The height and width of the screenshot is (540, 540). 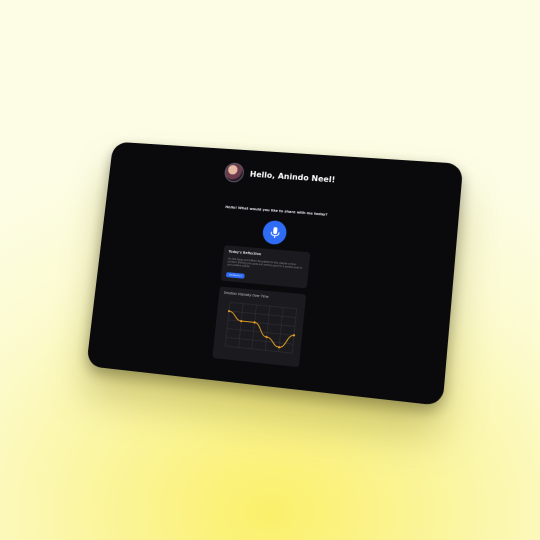 What do you see at coordinates (259, 330) in the screenshot?
I see `emotion-chart` at bounding box center [259, 330].